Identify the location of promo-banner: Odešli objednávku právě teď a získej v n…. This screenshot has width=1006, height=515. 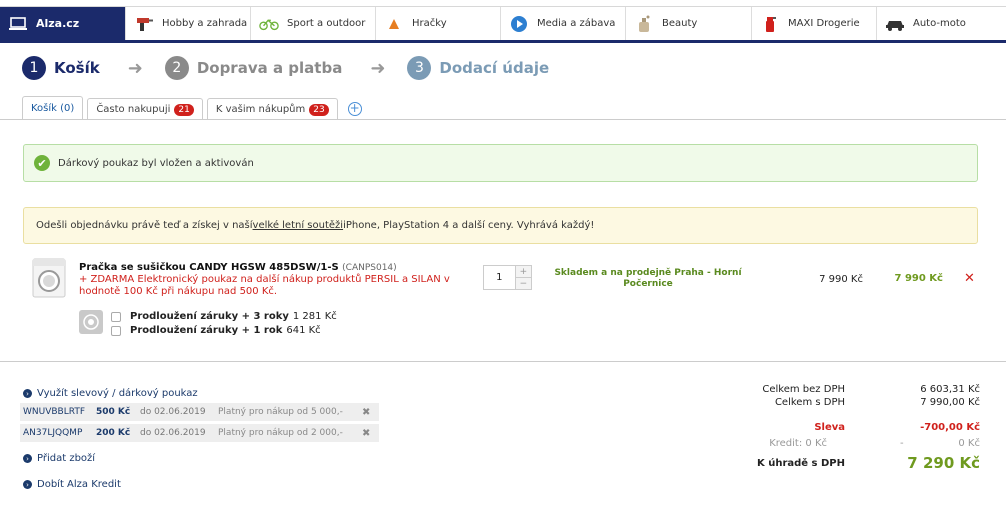
(500, 225).